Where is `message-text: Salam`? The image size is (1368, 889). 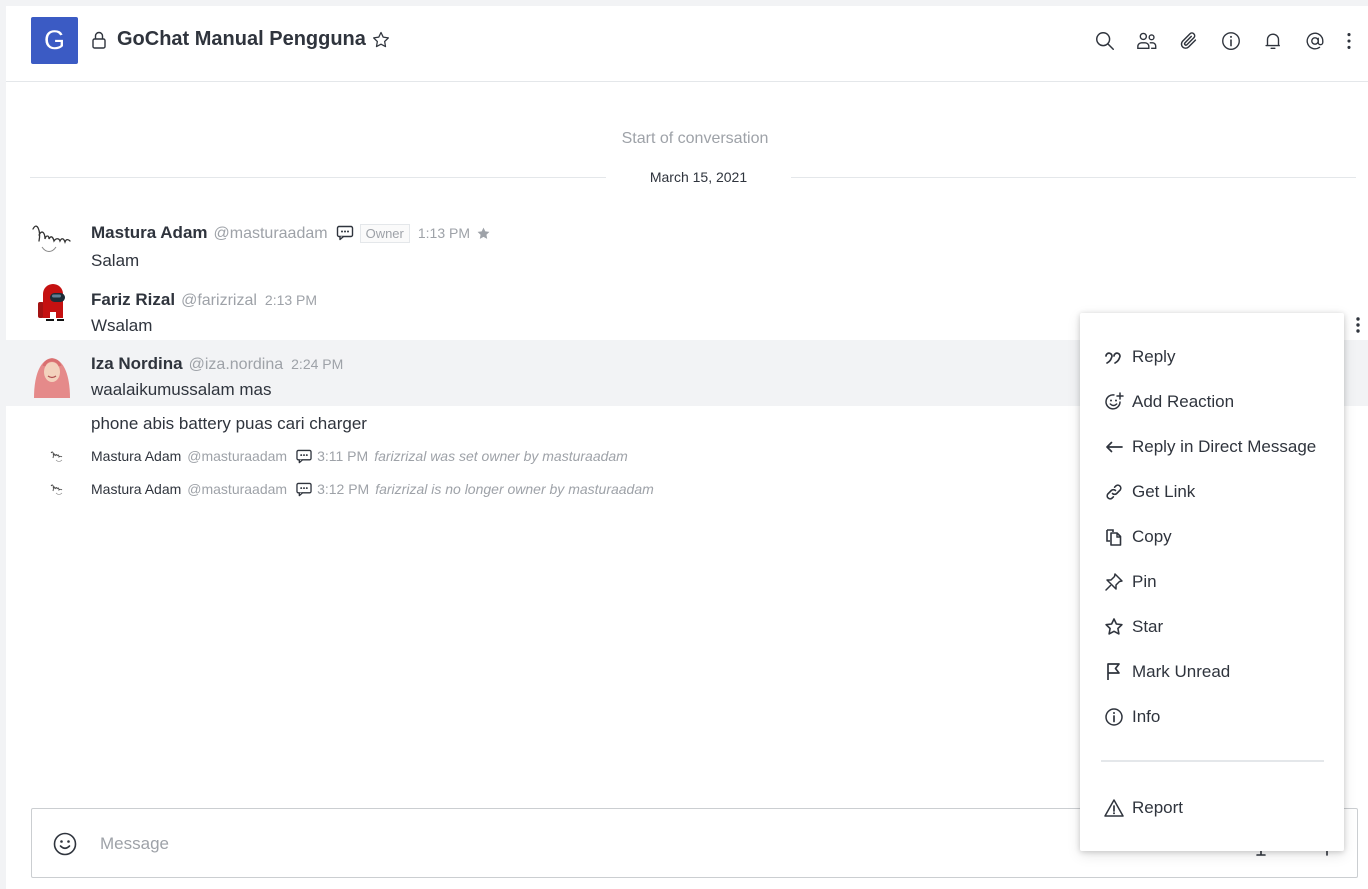
message-text: Salam is located at coordinates (115, 260).